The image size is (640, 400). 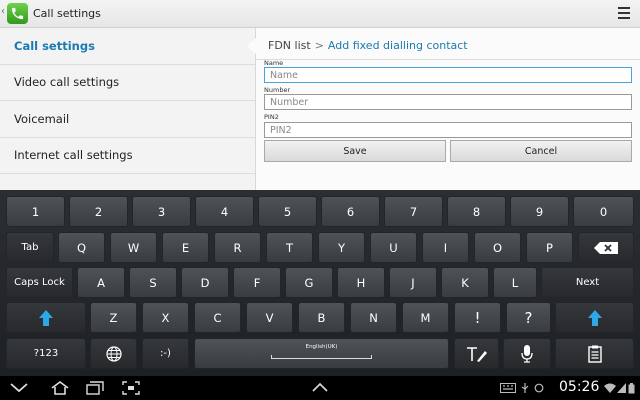 I want to click on phone-app-icon, so click(x=17, y=13).